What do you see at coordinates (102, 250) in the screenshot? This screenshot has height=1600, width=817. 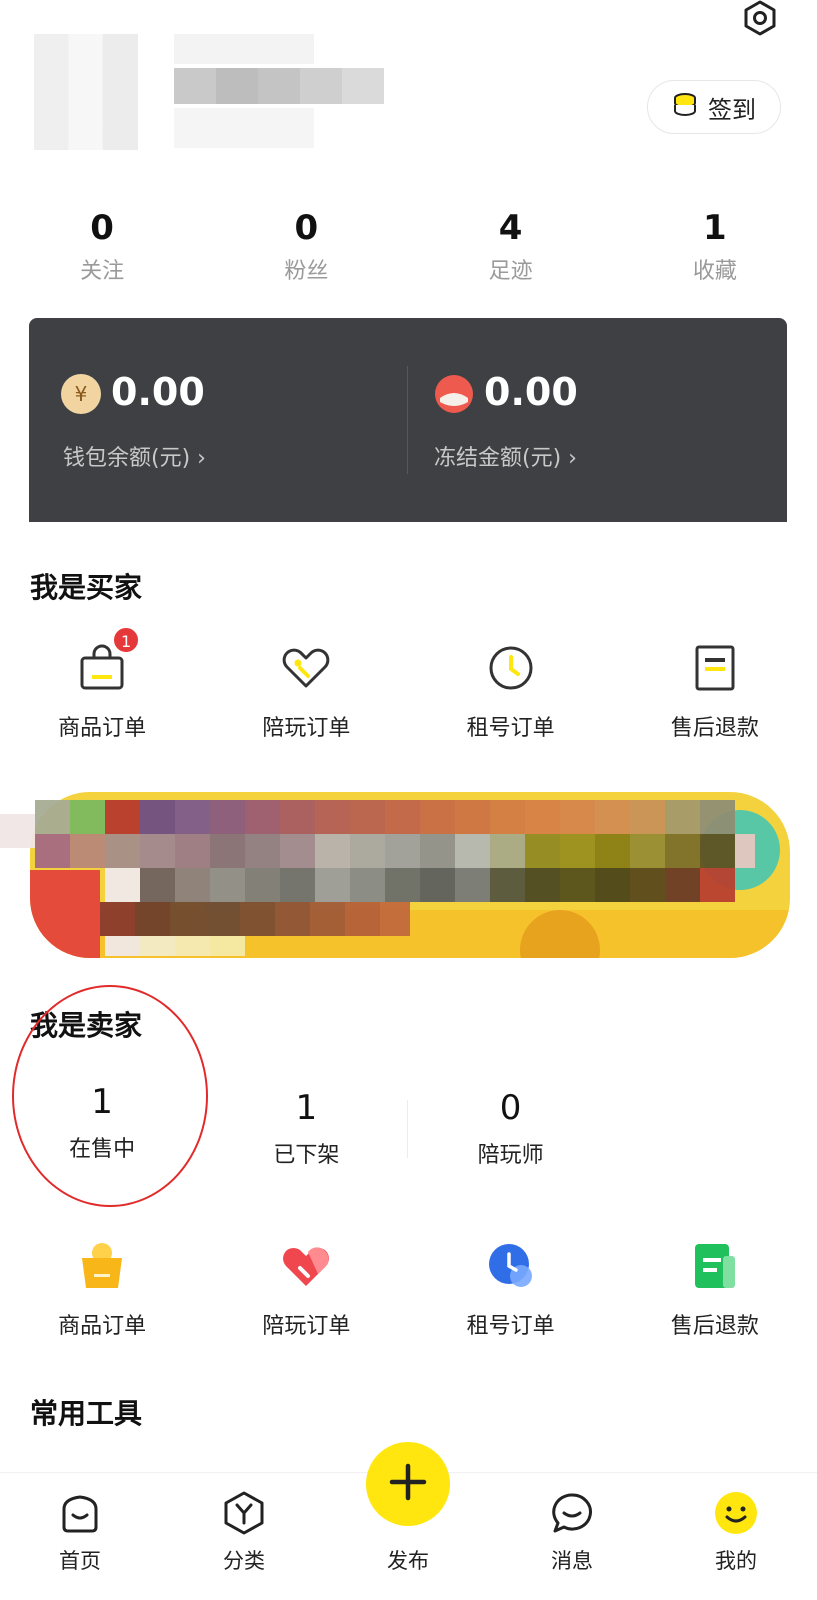 I see `stat-following: 0 关注` at bounding box center [102, 250].